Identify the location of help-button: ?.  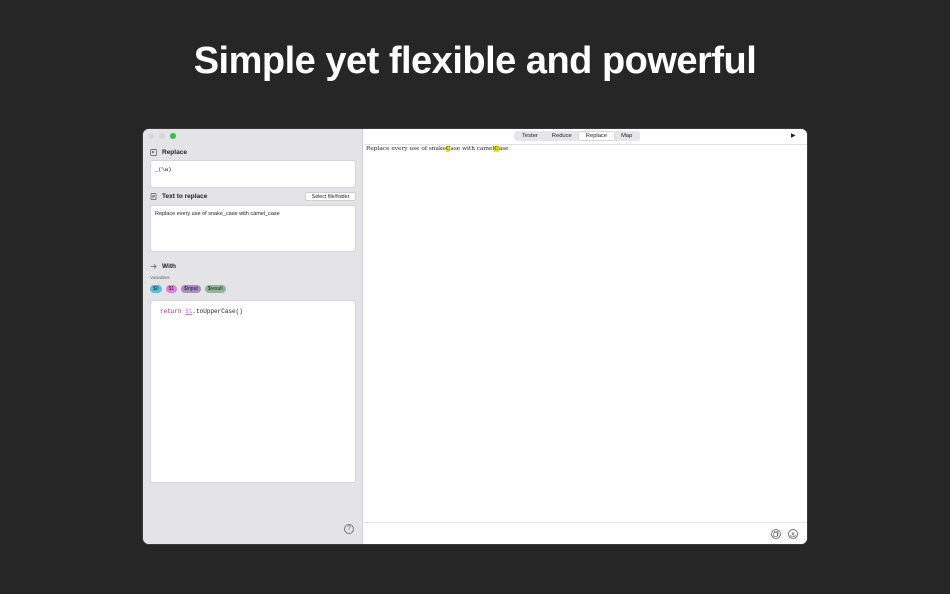
(349, 529).